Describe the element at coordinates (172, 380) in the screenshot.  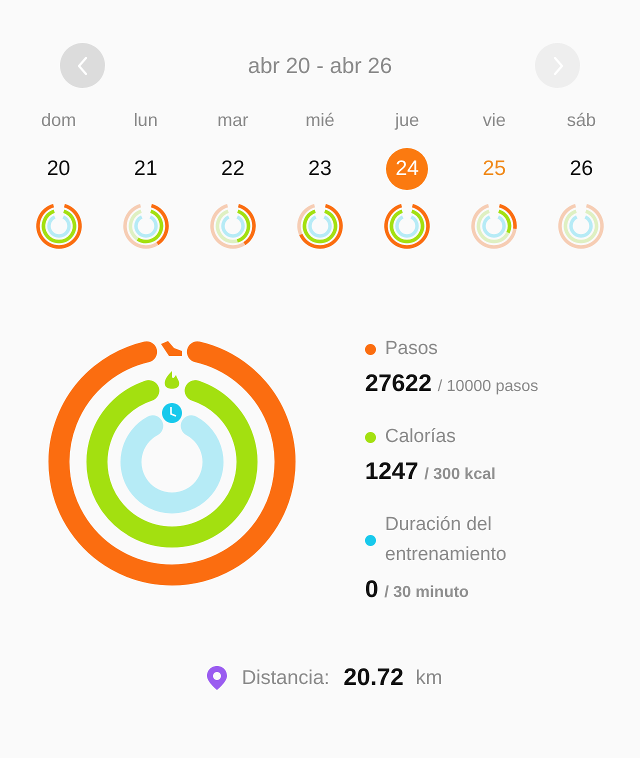
I see `flame-icon` at that location.